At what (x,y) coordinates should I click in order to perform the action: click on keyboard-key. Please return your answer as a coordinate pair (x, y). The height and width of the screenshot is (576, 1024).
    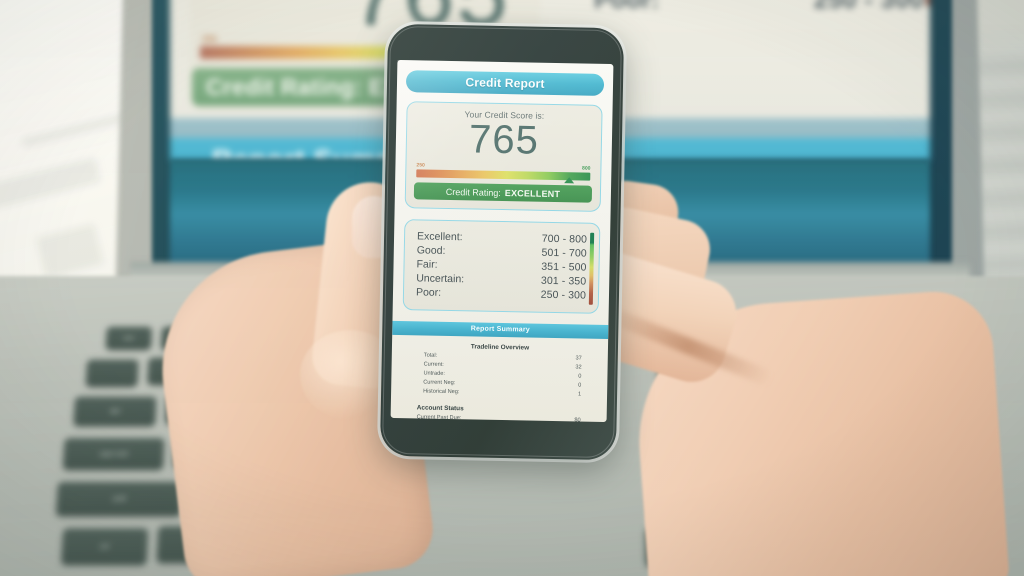
    Looking at the image, I should click on (112, 373).